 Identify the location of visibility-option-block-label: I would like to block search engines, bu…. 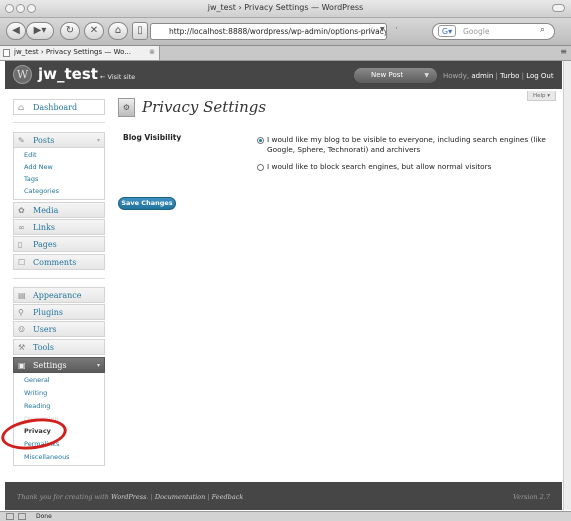
(409, 167).